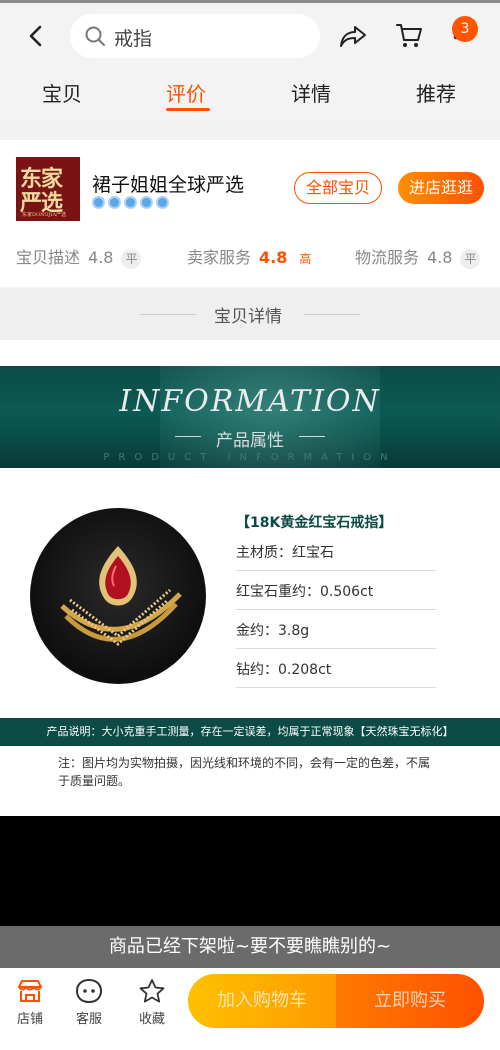 The height and width of the screenshot is (1050, 500). What do you see at coordinates (409, 35) in the screenshot?
I see `cart-icon` at bounding box center [409, 35].